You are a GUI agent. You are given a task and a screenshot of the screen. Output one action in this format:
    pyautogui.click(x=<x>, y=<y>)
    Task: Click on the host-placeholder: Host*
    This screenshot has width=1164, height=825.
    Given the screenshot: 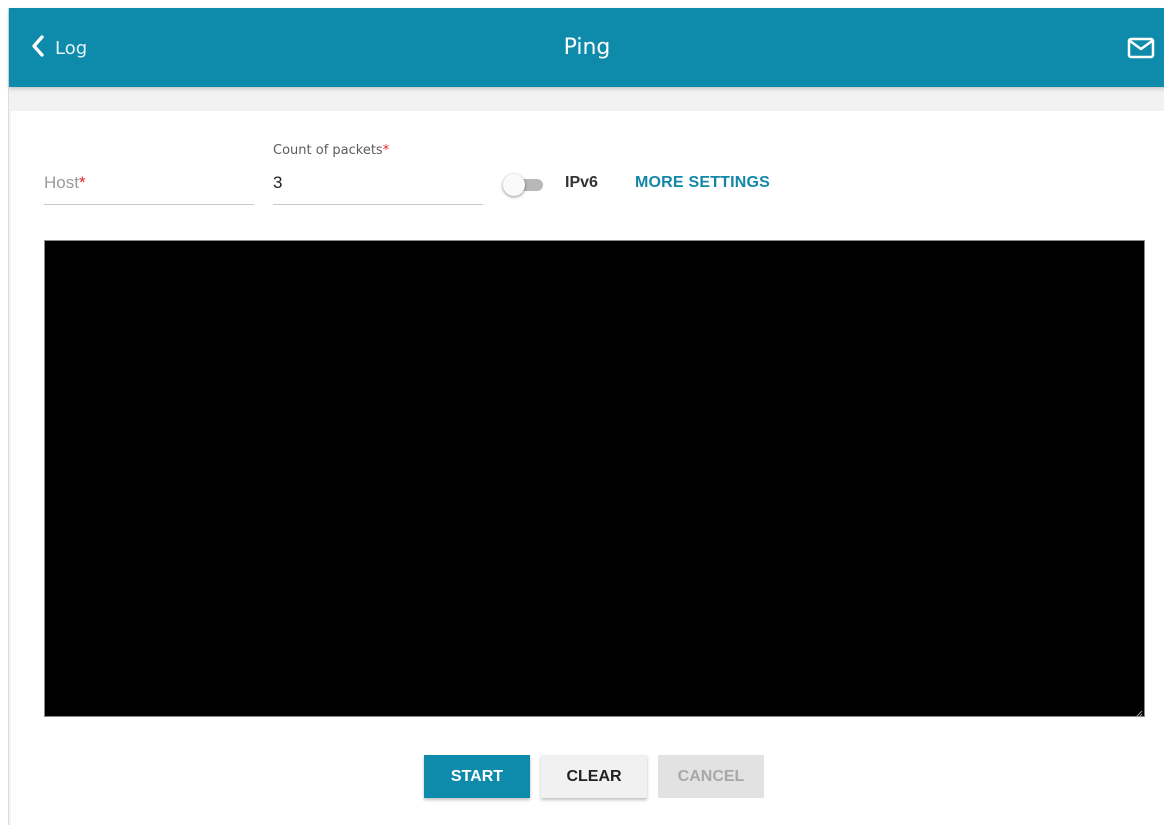 What is the action you would take?
    pyautogui.click(x=65, y=182)
    